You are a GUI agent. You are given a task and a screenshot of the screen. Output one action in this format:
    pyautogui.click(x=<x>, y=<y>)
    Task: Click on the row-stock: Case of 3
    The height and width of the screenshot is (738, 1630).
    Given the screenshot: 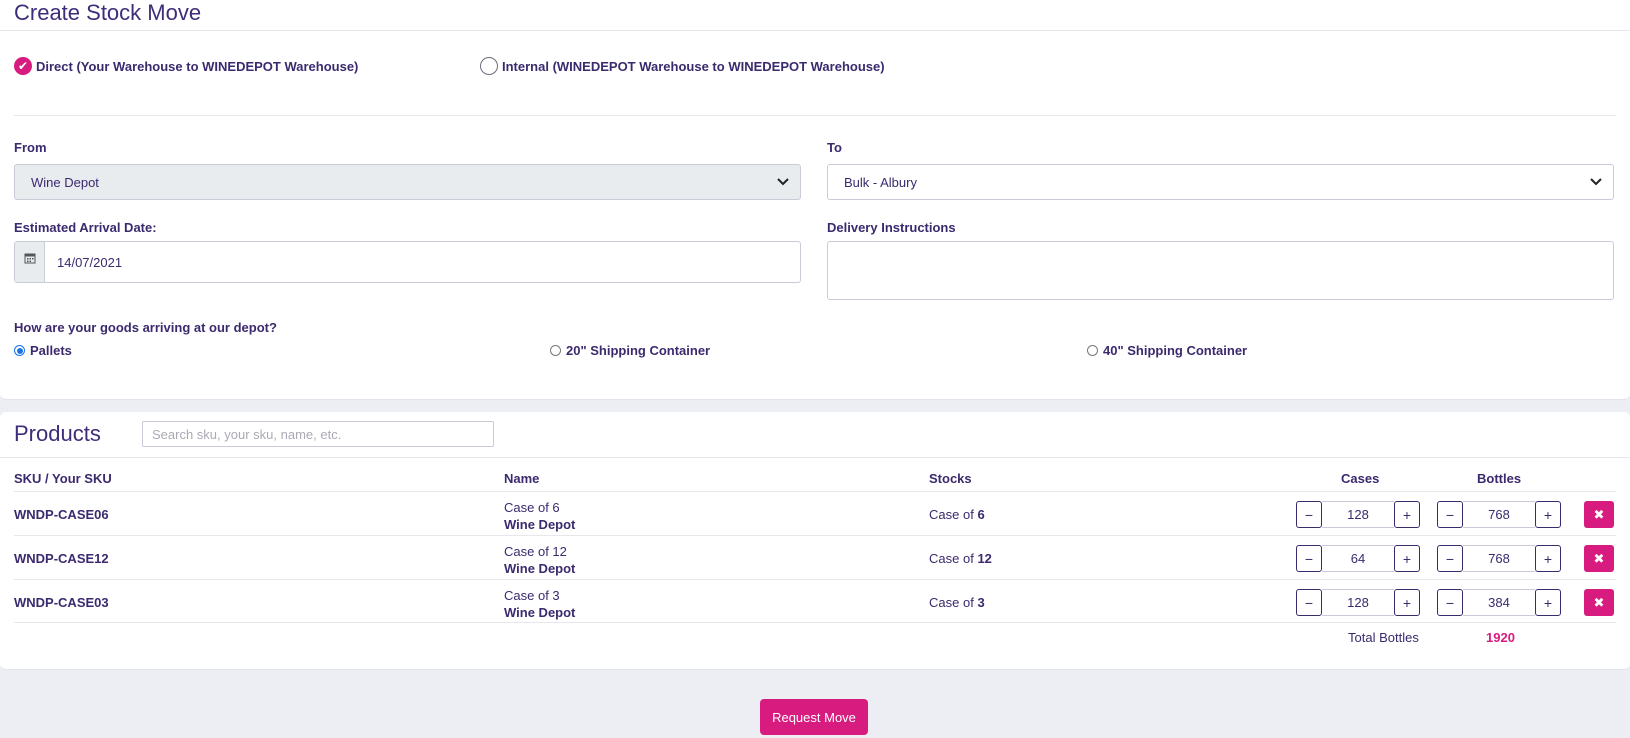 What is the action you would take?
    pyautogui.click(x=957, y=602)
    